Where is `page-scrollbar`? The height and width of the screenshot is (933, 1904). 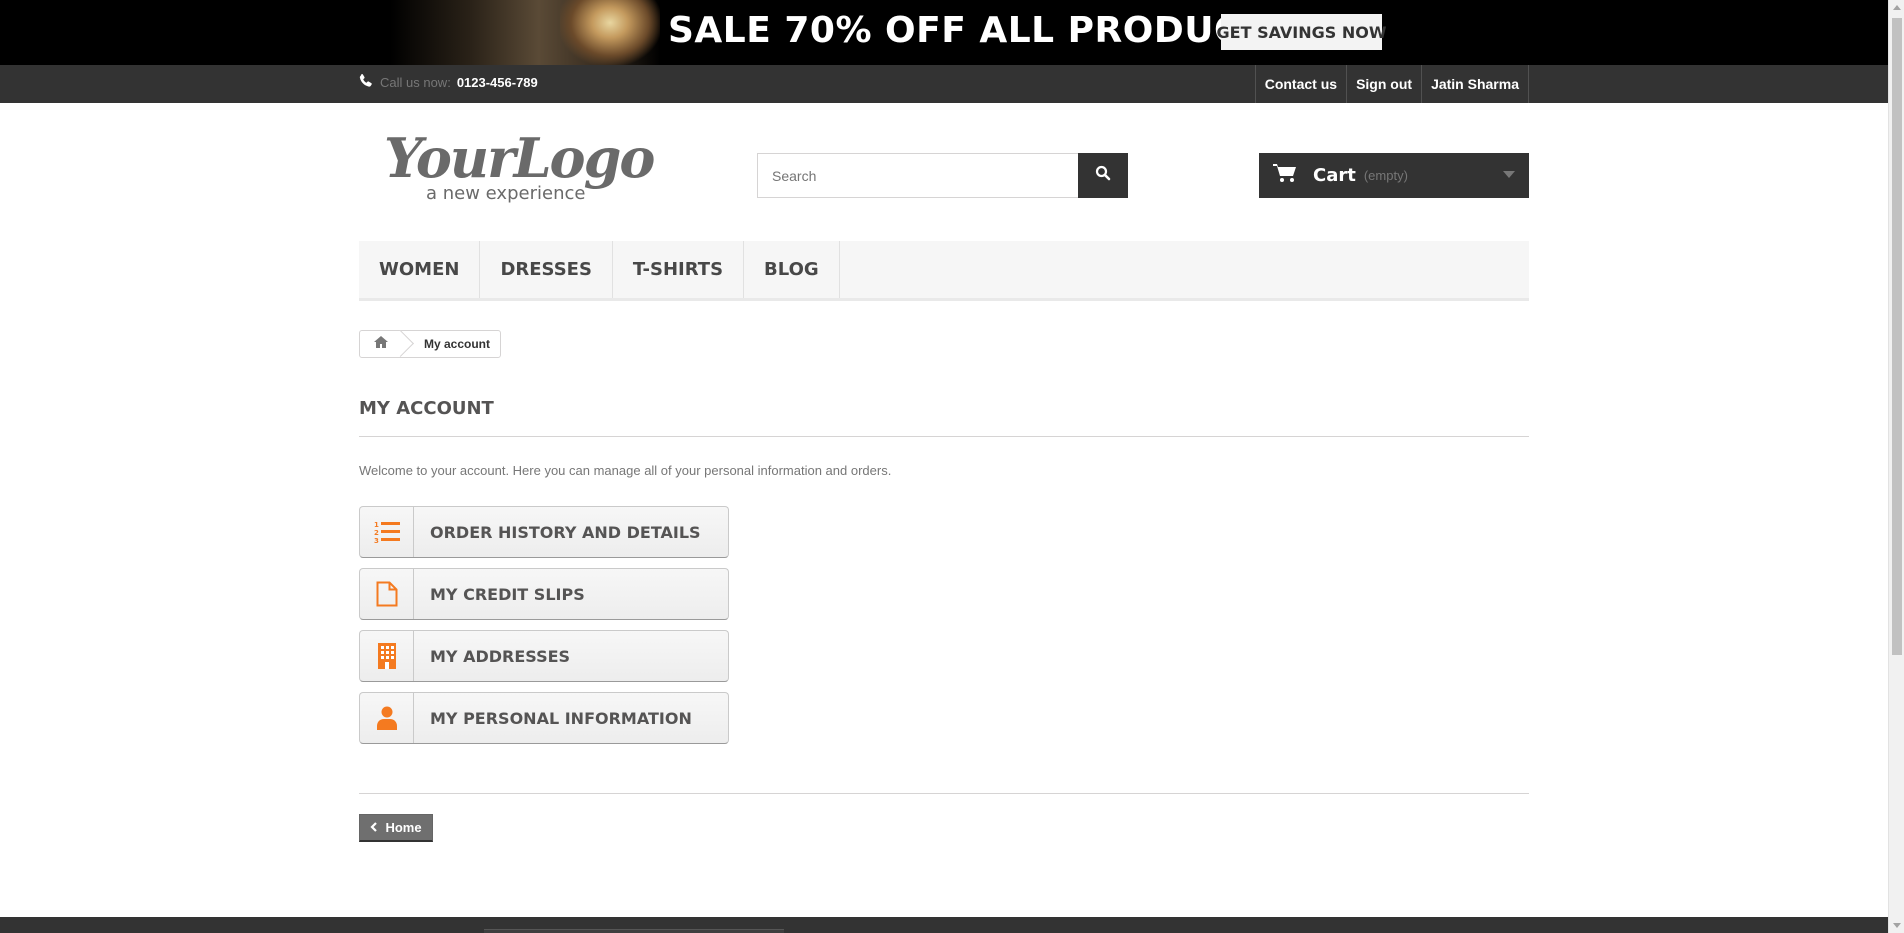
page-scrollbar is located at coordinates (1896, 466).